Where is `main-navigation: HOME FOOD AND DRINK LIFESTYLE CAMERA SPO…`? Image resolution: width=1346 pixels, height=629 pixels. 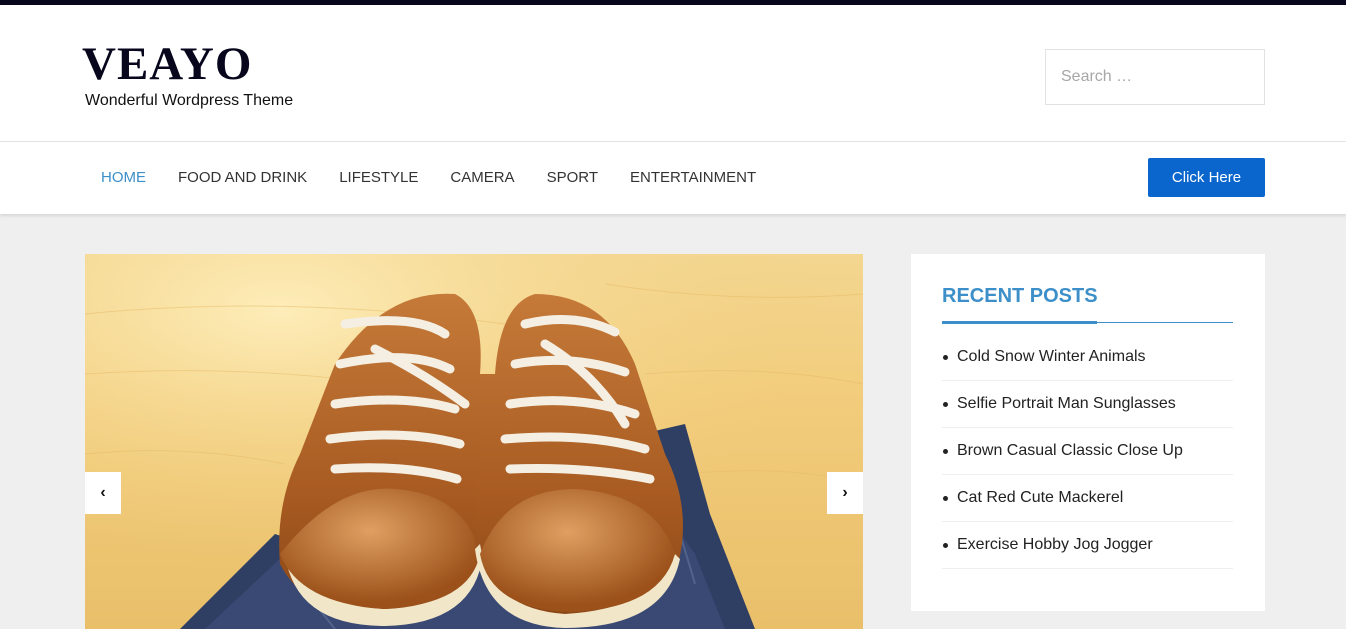 main-navigation: HOME FOOD AND DRINK LIFESTYLE CAMERA SPO… is located at coordinates (673, 178).